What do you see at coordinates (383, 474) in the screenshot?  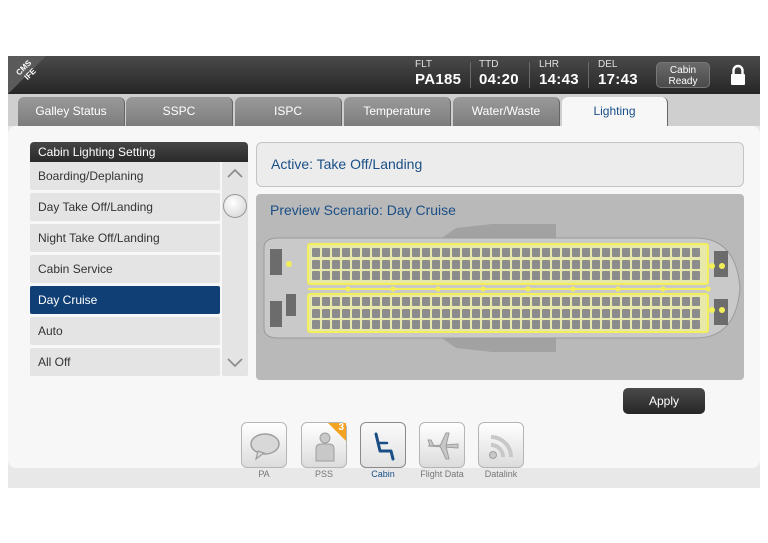 I see `nav-cabin-label: Cabin` at bounding box center [383, 474].